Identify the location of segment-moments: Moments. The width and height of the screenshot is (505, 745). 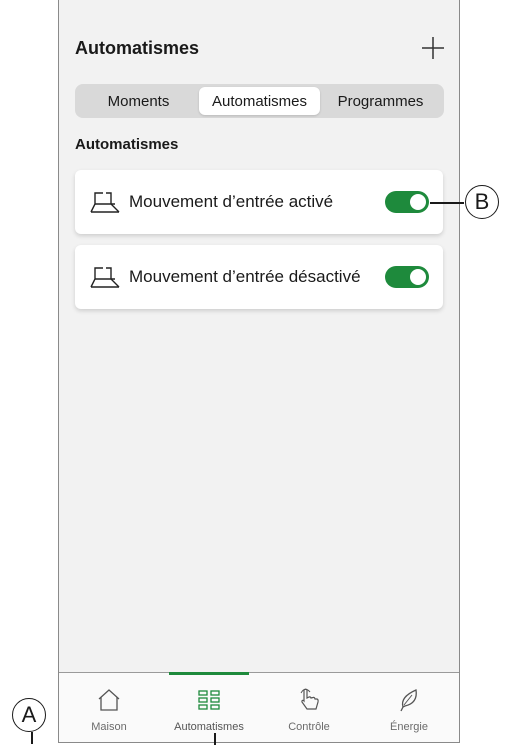
(138, 101).